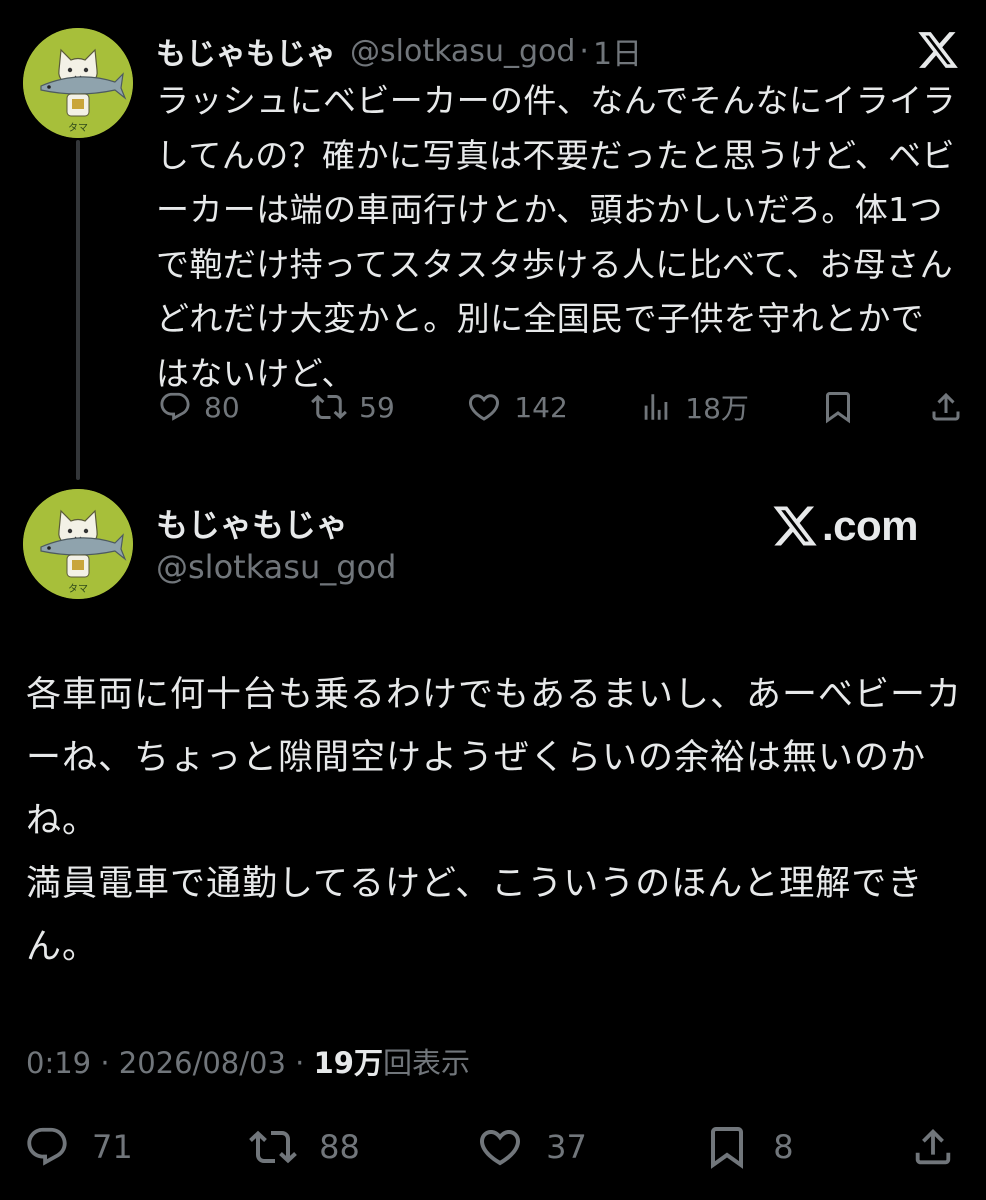 The height and width of the screenshot is (1200, 986). I want to click on x-com-text: .com, so click(870, 525).